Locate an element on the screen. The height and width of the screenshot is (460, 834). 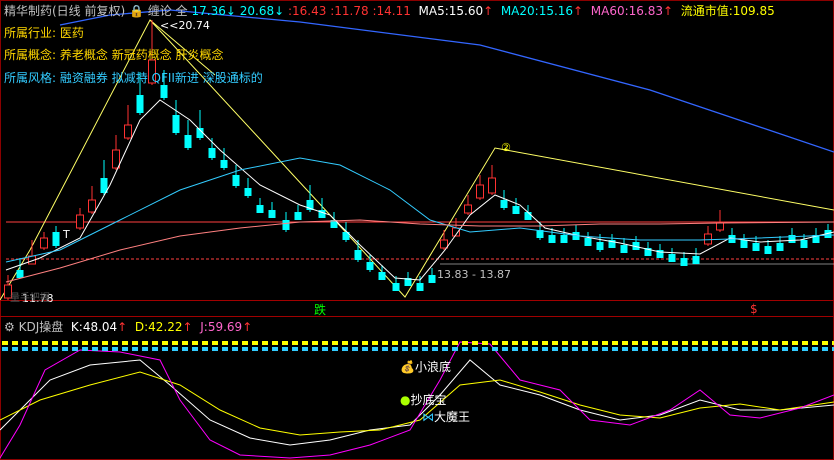
concept-value: 养老概念 新冠药概念 肝炎概念 is located at coordinates (142, 55).